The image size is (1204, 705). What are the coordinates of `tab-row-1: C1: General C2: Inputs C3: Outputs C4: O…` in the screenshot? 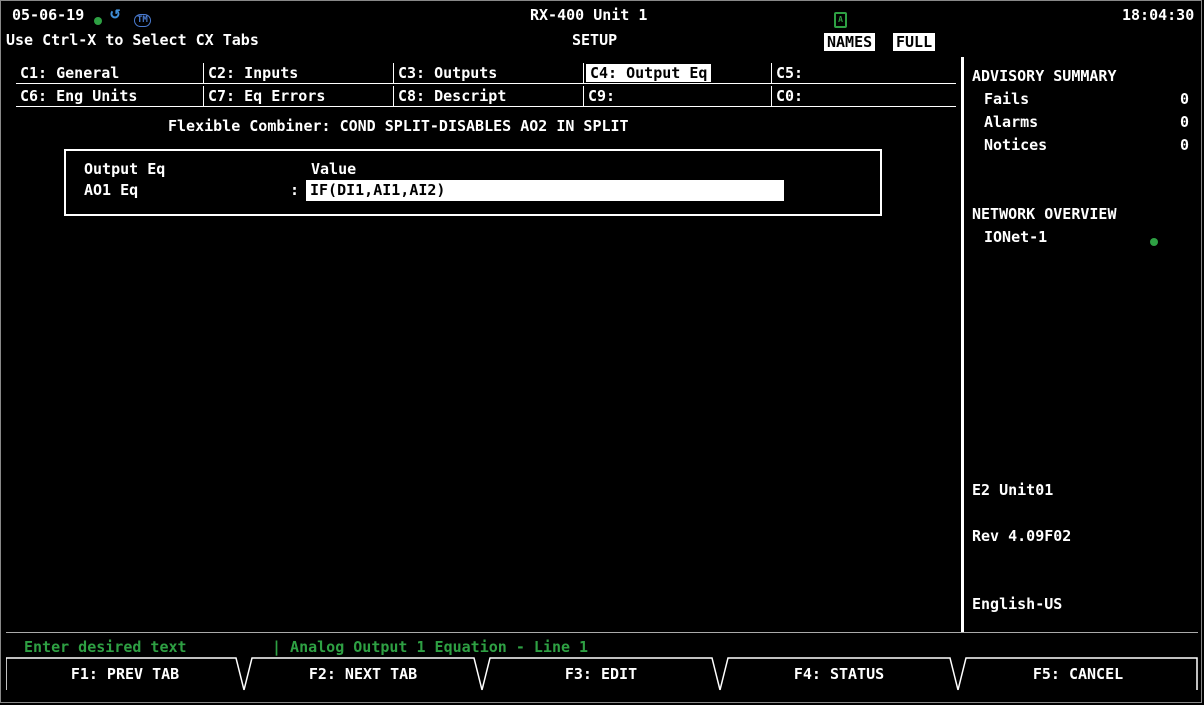 It's located at (486, 73).